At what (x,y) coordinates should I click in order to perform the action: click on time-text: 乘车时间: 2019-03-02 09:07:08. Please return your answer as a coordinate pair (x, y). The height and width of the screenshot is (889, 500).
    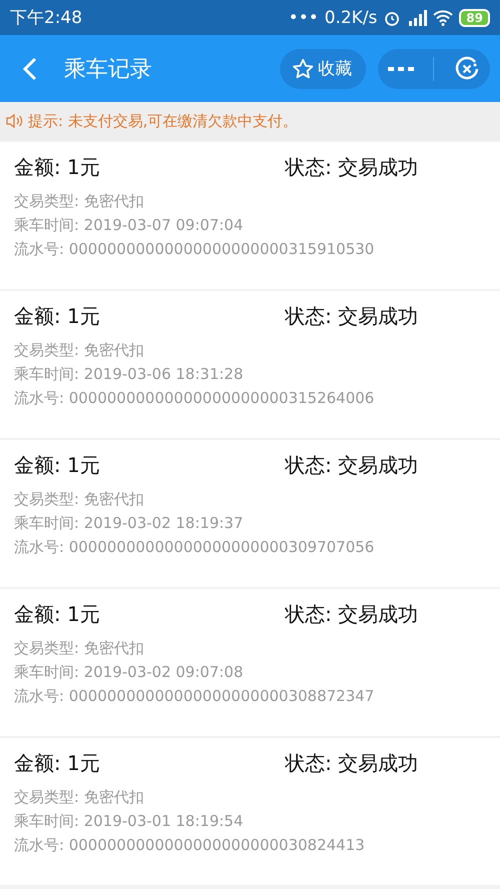
    Looking at the image, I should click on (129, 672).